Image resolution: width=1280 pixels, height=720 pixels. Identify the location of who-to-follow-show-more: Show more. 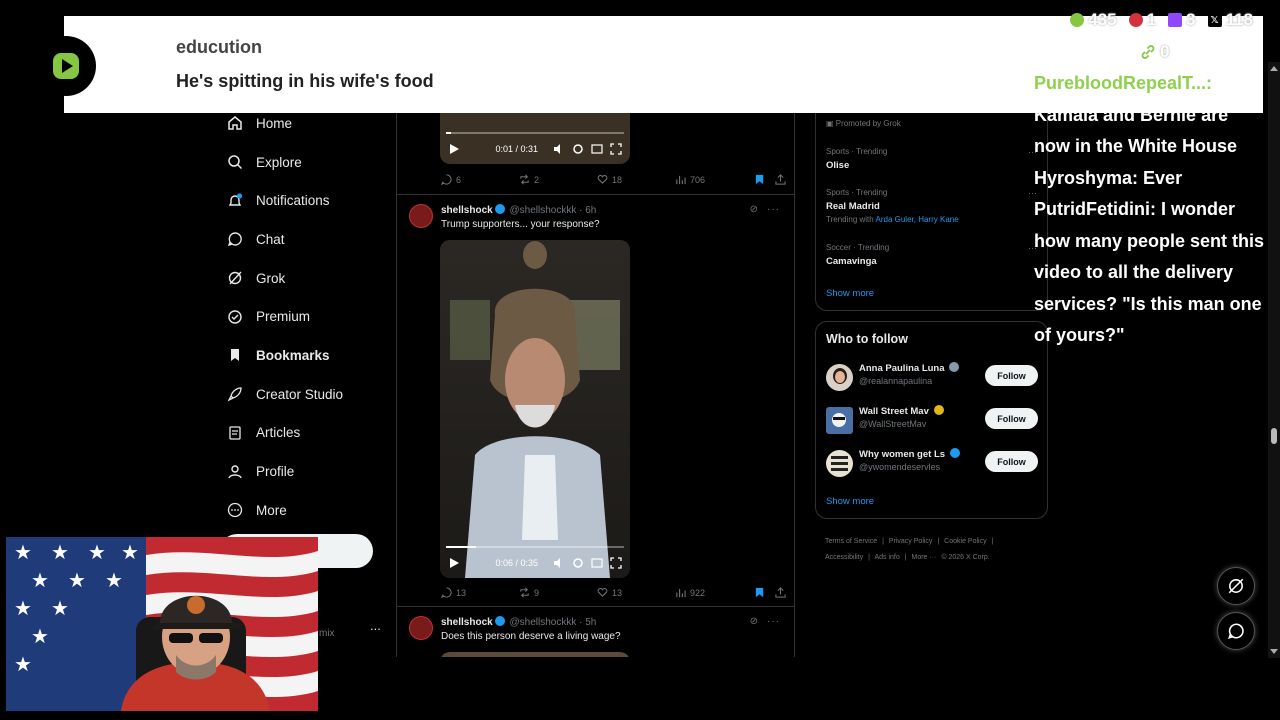
(850, 501).